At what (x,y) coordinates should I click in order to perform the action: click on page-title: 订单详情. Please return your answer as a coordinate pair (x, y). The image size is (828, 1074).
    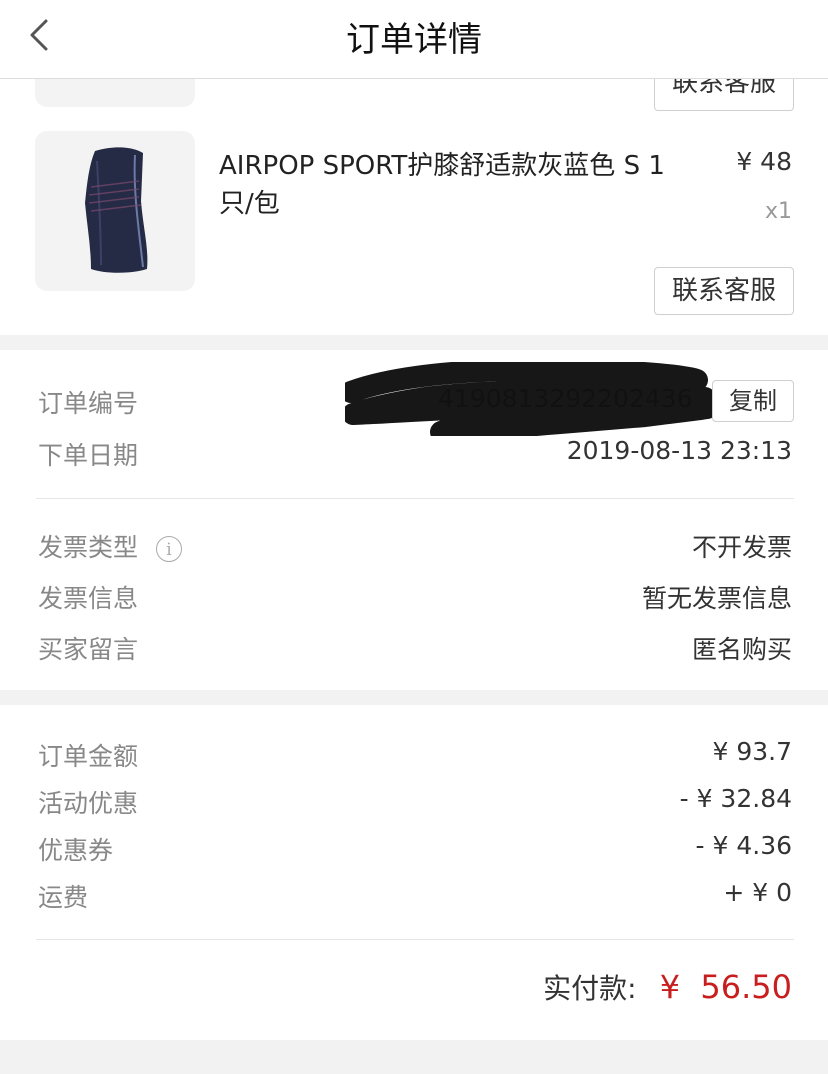
    Looking at the image, I should click on (414, 40).